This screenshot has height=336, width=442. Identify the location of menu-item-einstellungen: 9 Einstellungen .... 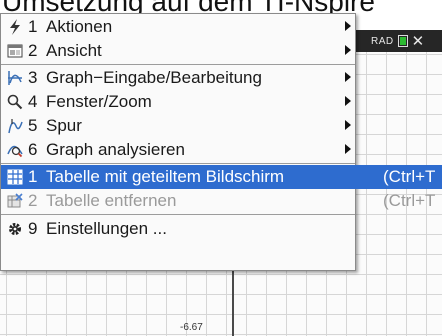
(178, 229).